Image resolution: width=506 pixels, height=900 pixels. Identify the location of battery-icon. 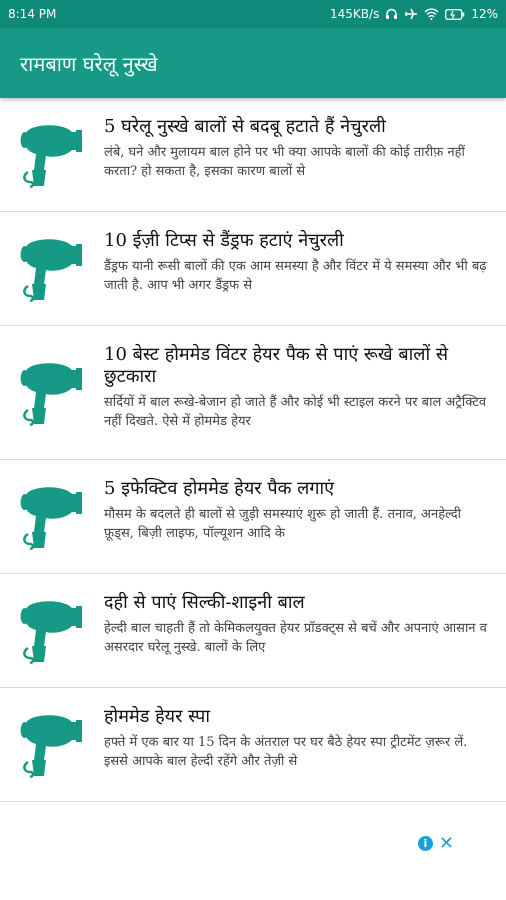
(455, 14).